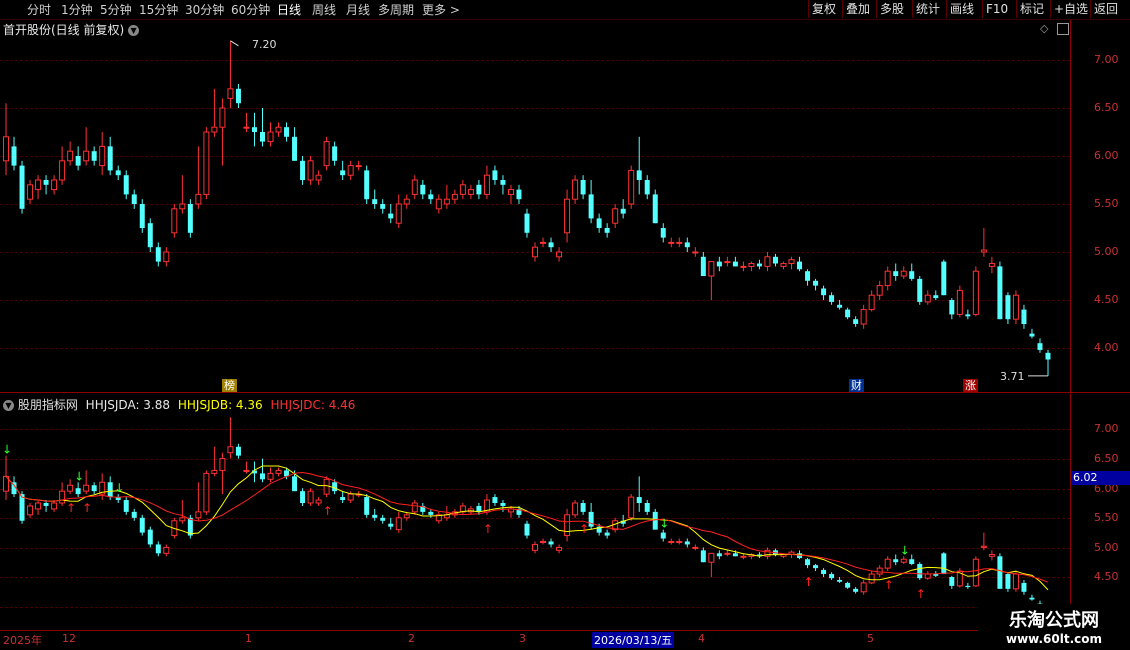 This screenshot has height=650, width=1130. What do you see at coordinates (970, 385) in the screenshot?
I see `limit-up-badge: 涨` at bounding box center [970, 385].